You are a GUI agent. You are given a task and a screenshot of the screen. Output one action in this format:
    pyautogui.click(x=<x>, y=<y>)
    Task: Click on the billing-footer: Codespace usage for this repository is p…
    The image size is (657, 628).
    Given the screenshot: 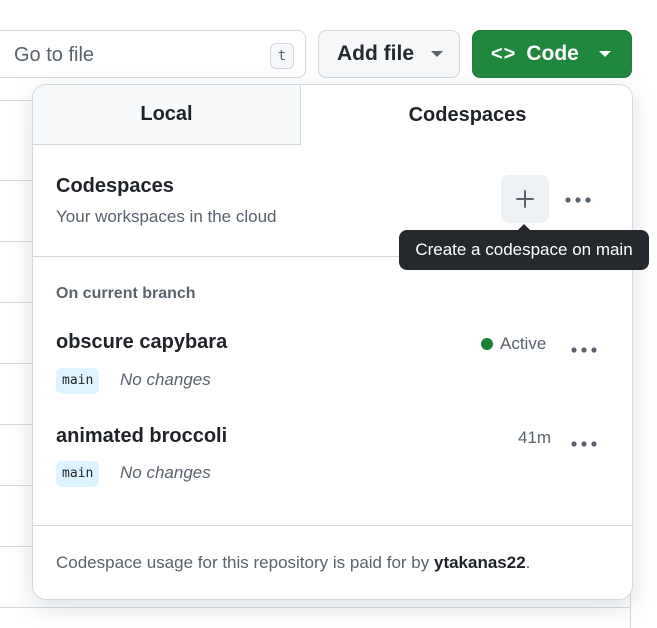 What is the action you would take?
    pyautogui.click(x=293, y=563)
    